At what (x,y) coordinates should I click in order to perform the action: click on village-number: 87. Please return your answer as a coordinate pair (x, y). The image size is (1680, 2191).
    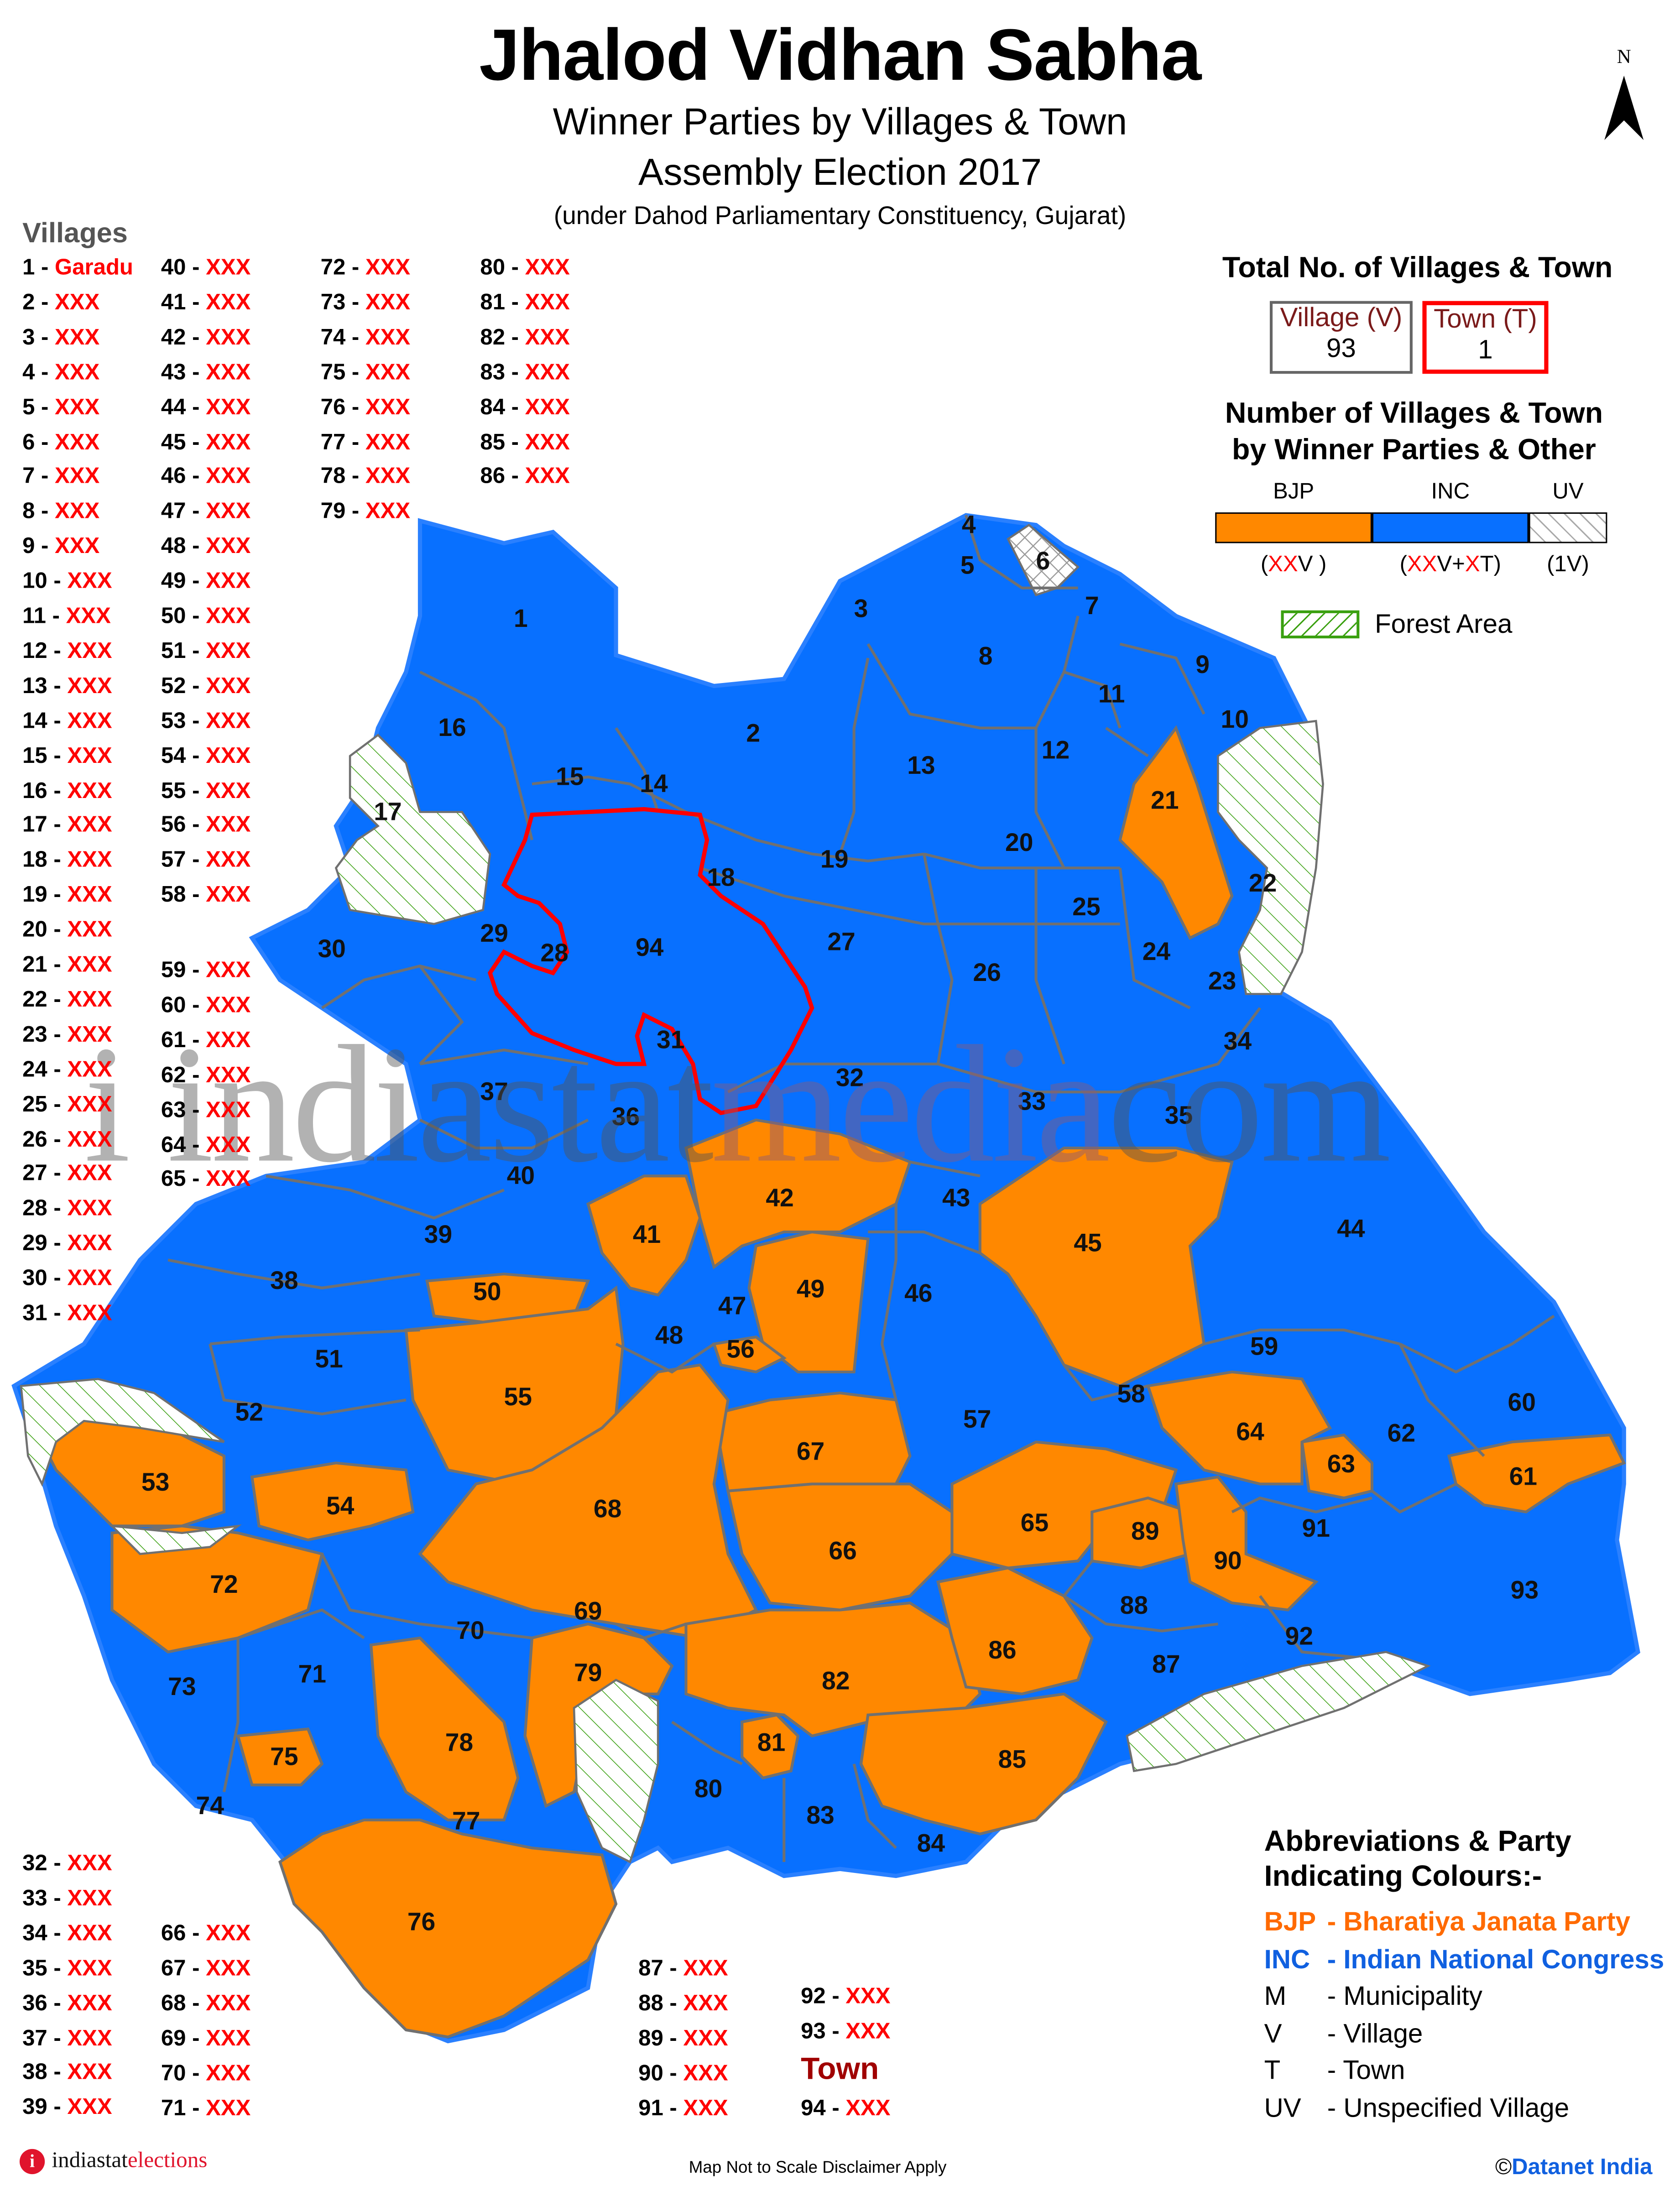
    Looking at the image, I should click on (651, 1969).